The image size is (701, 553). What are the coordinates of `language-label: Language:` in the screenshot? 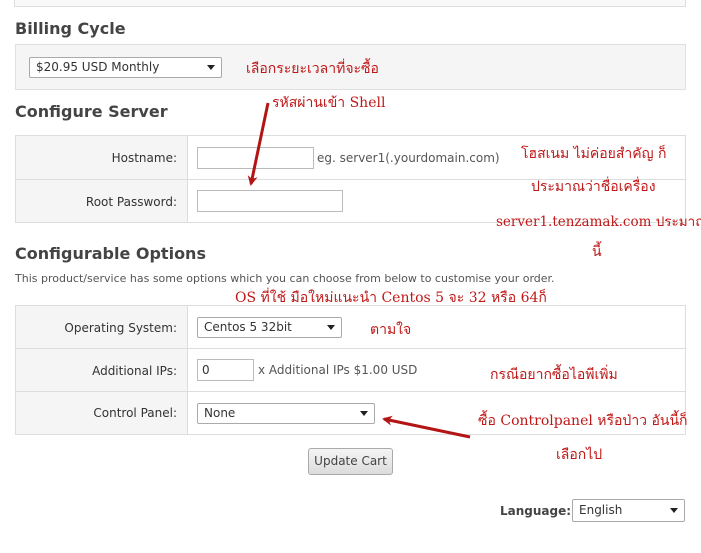 It's located at (536, 511).